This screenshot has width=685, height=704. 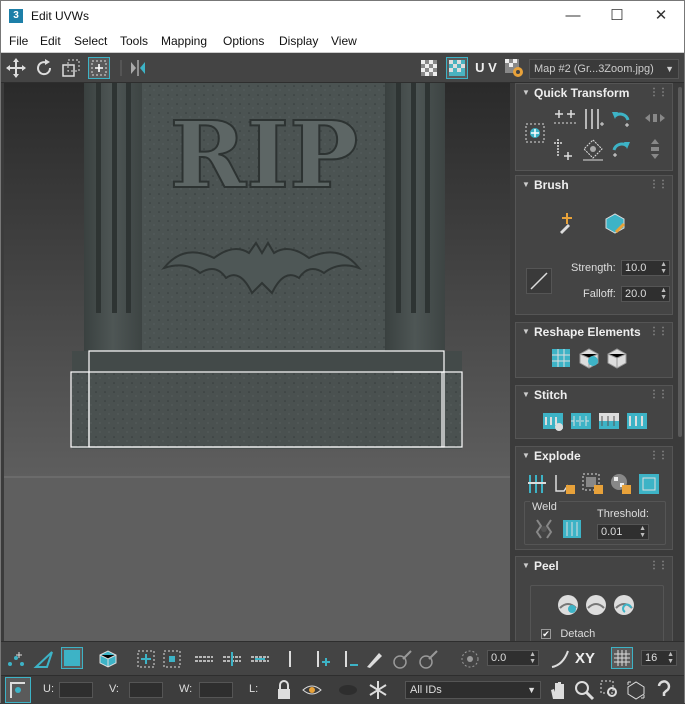 What do you see at coordinates (581, 421) in the screenshot?
I see `stitch-to-source-icon` at bounding box center [581, 421].